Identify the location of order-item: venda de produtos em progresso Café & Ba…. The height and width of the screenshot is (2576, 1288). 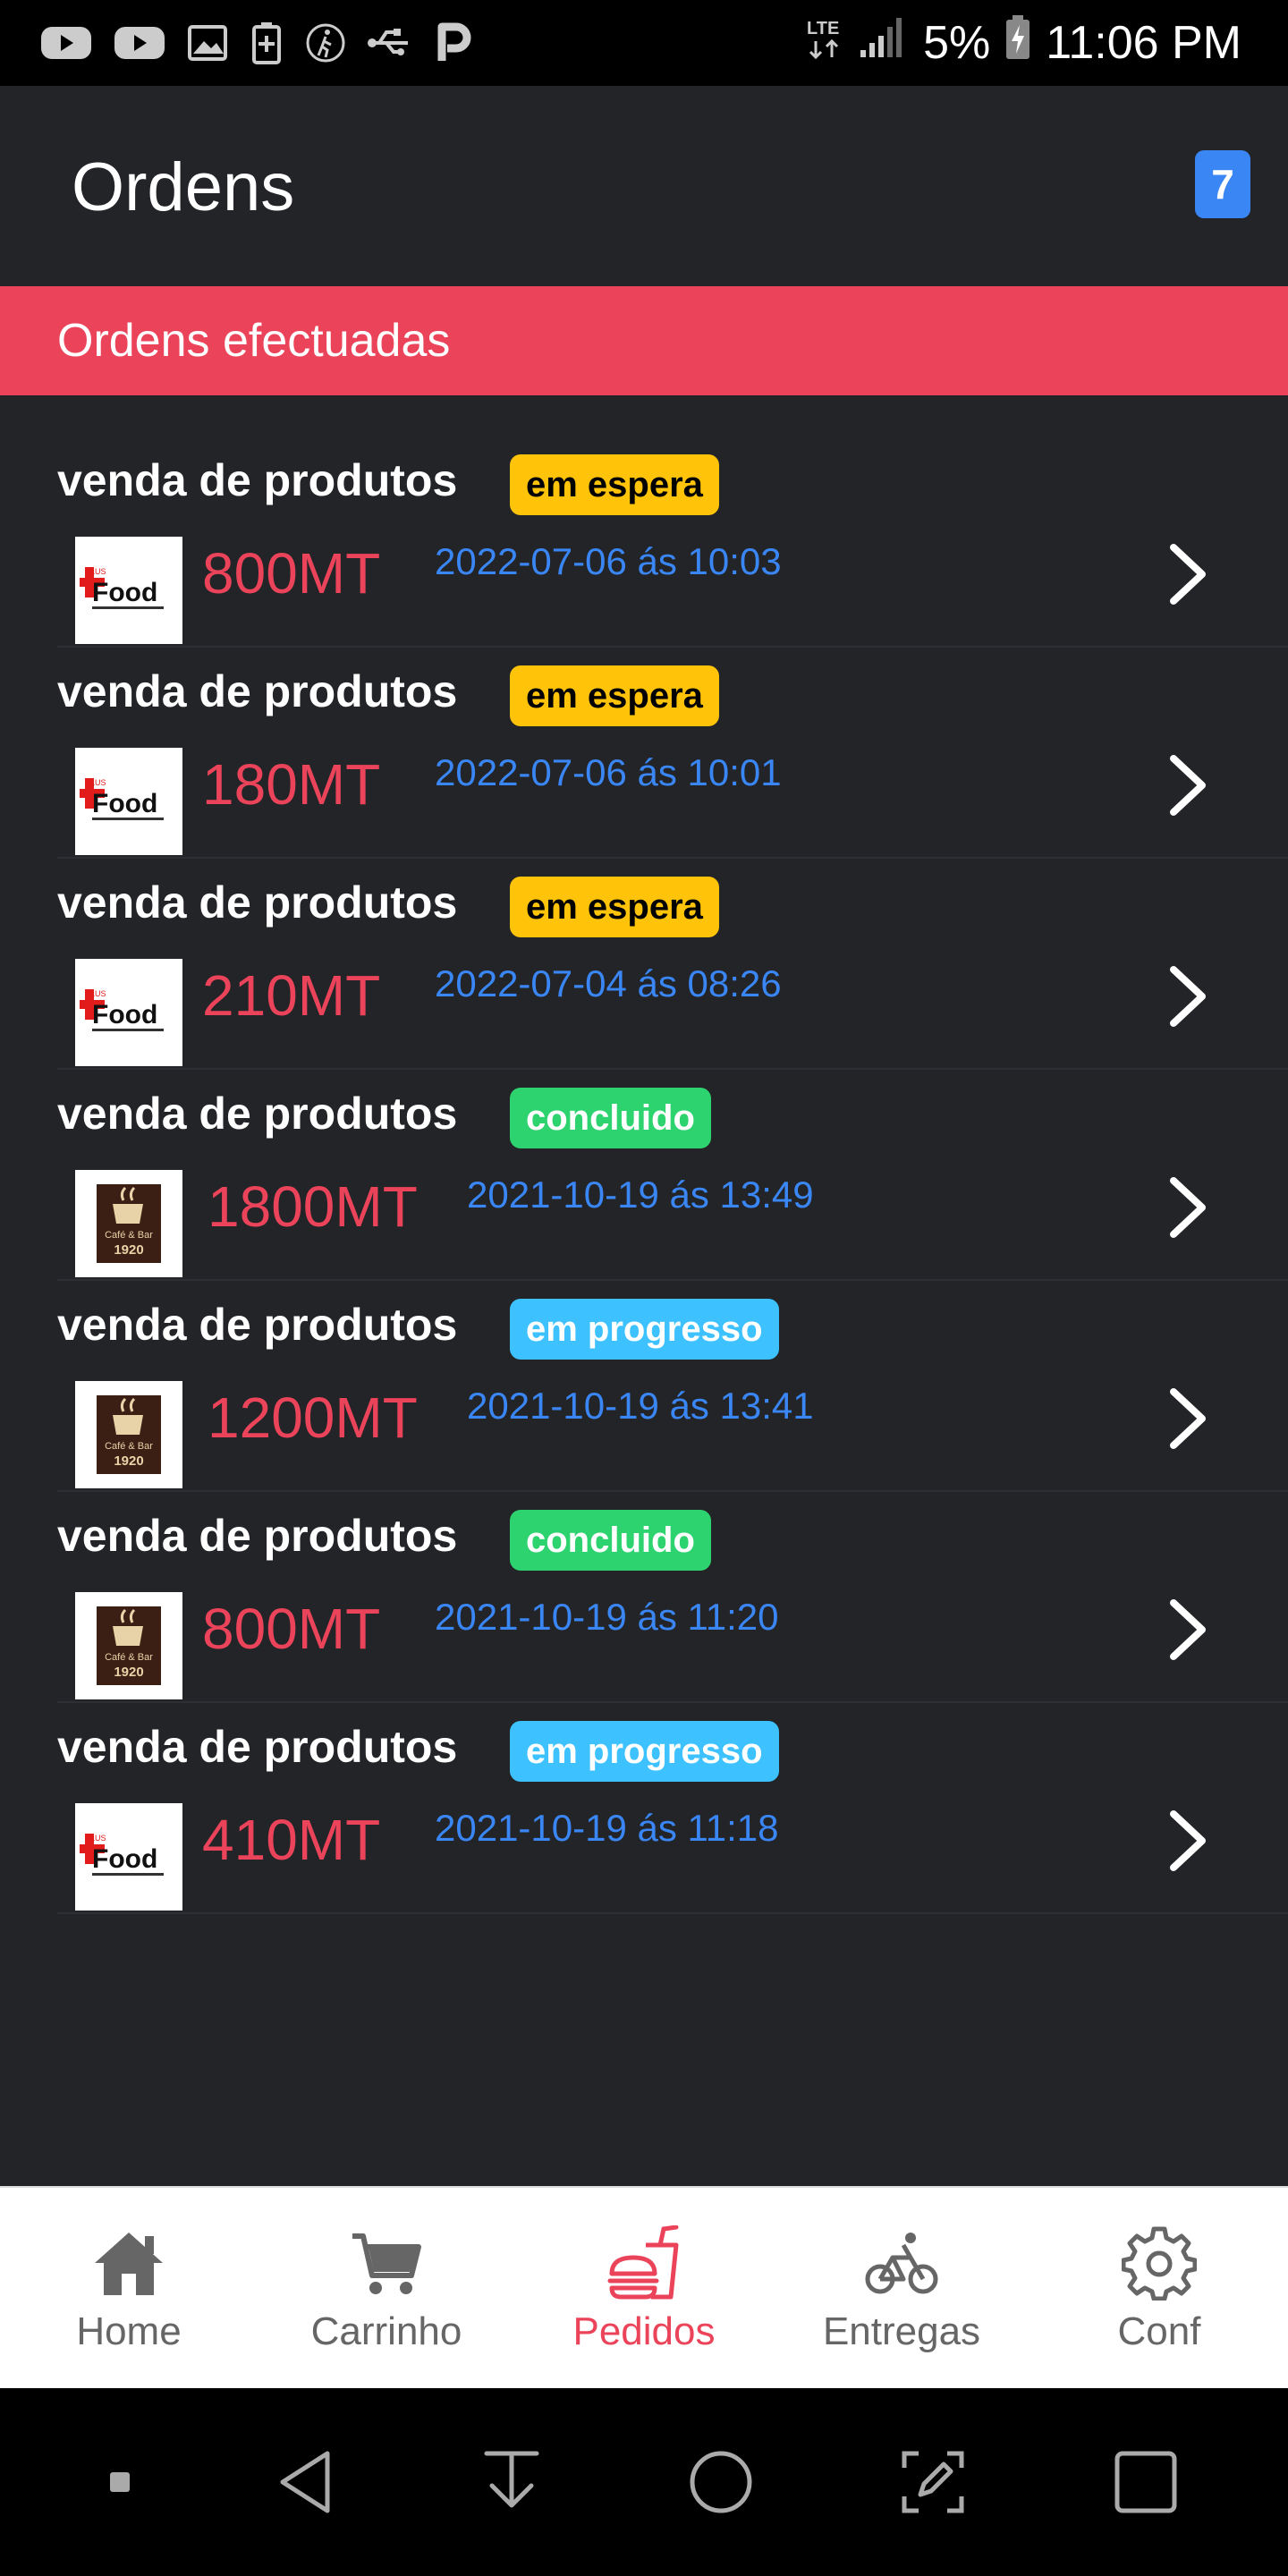
(672, 1386).